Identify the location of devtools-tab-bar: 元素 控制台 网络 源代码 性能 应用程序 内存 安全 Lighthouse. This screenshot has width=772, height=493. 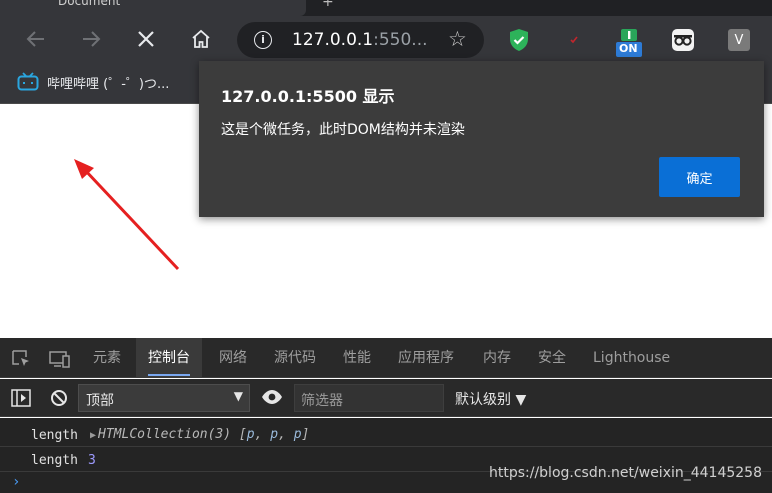
(386, 358).